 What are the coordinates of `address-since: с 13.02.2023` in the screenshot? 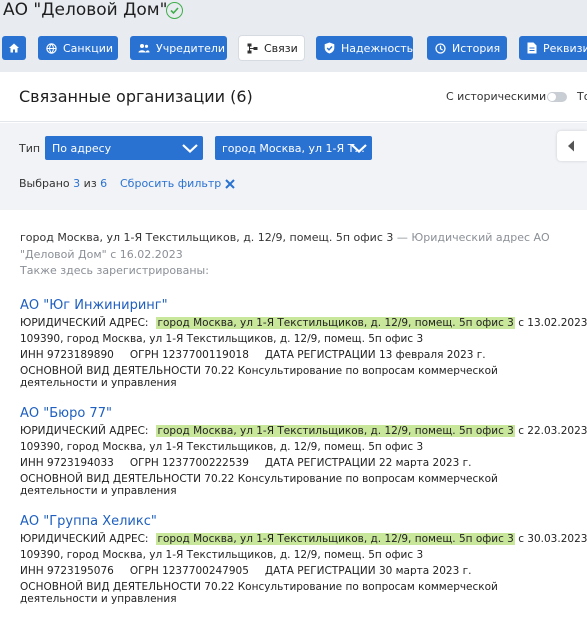 It's located at (550, 323).